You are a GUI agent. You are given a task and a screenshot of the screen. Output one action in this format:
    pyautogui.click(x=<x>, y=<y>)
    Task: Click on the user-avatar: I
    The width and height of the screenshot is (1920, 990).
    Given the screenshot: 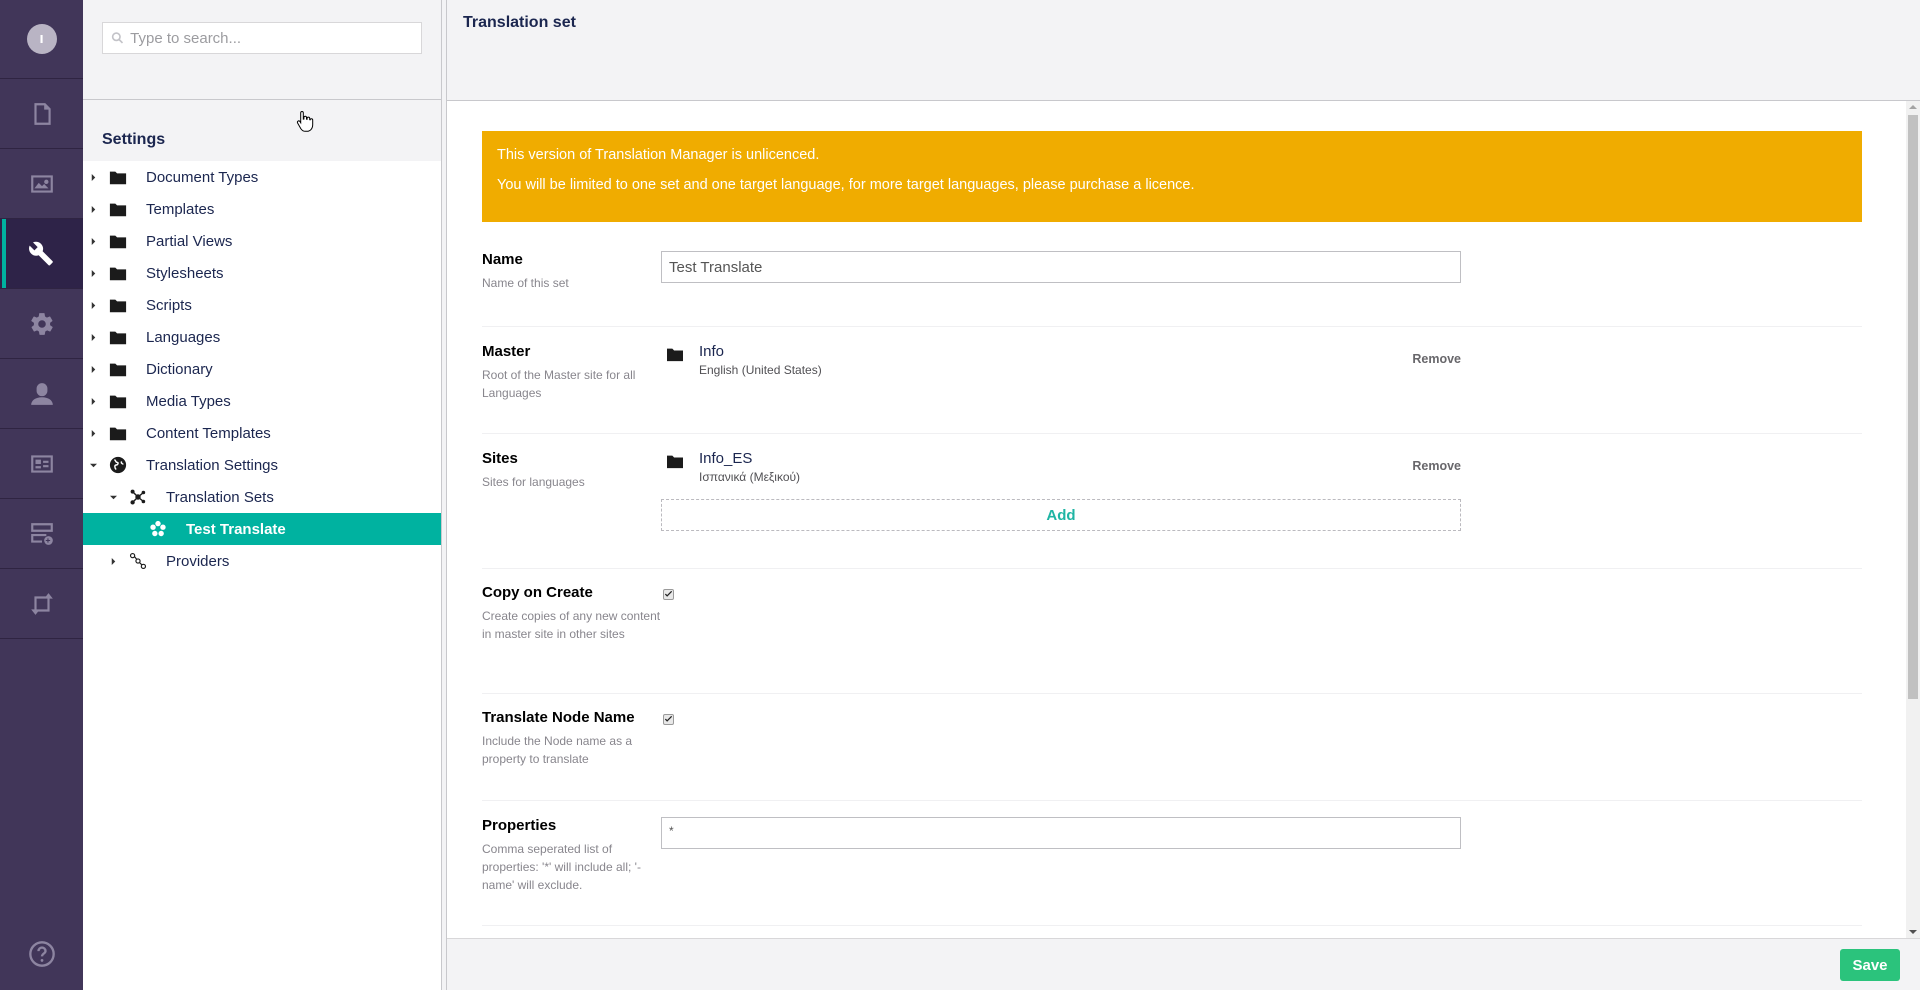 What is the action you would take?
    pyautogui.click(x=41, y=39)
    